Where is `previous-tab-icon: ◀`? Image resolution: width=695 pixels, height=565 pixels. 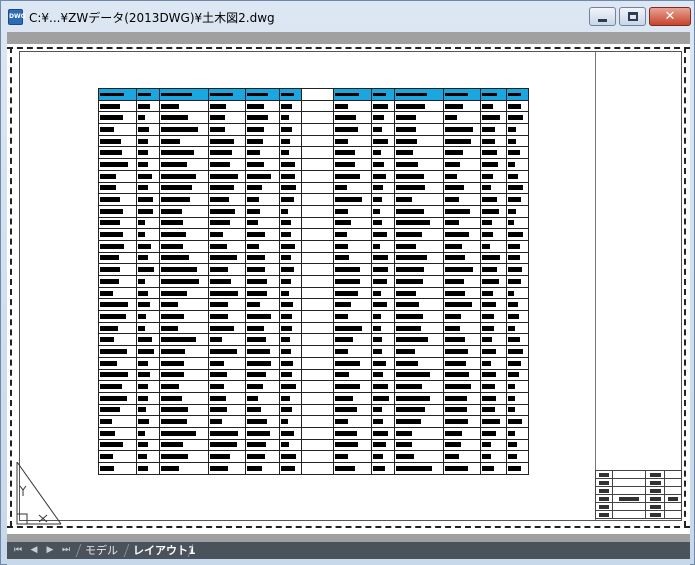 previous-tab-icon: ◀ is located at coordinates (34, 550).